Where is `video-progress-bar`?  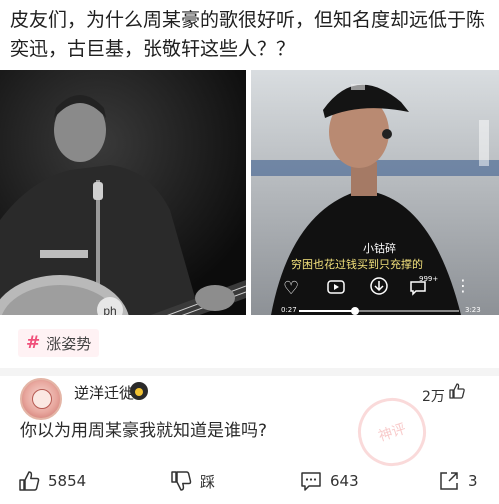
video-progress-bar is located at coordinates (379, 311).